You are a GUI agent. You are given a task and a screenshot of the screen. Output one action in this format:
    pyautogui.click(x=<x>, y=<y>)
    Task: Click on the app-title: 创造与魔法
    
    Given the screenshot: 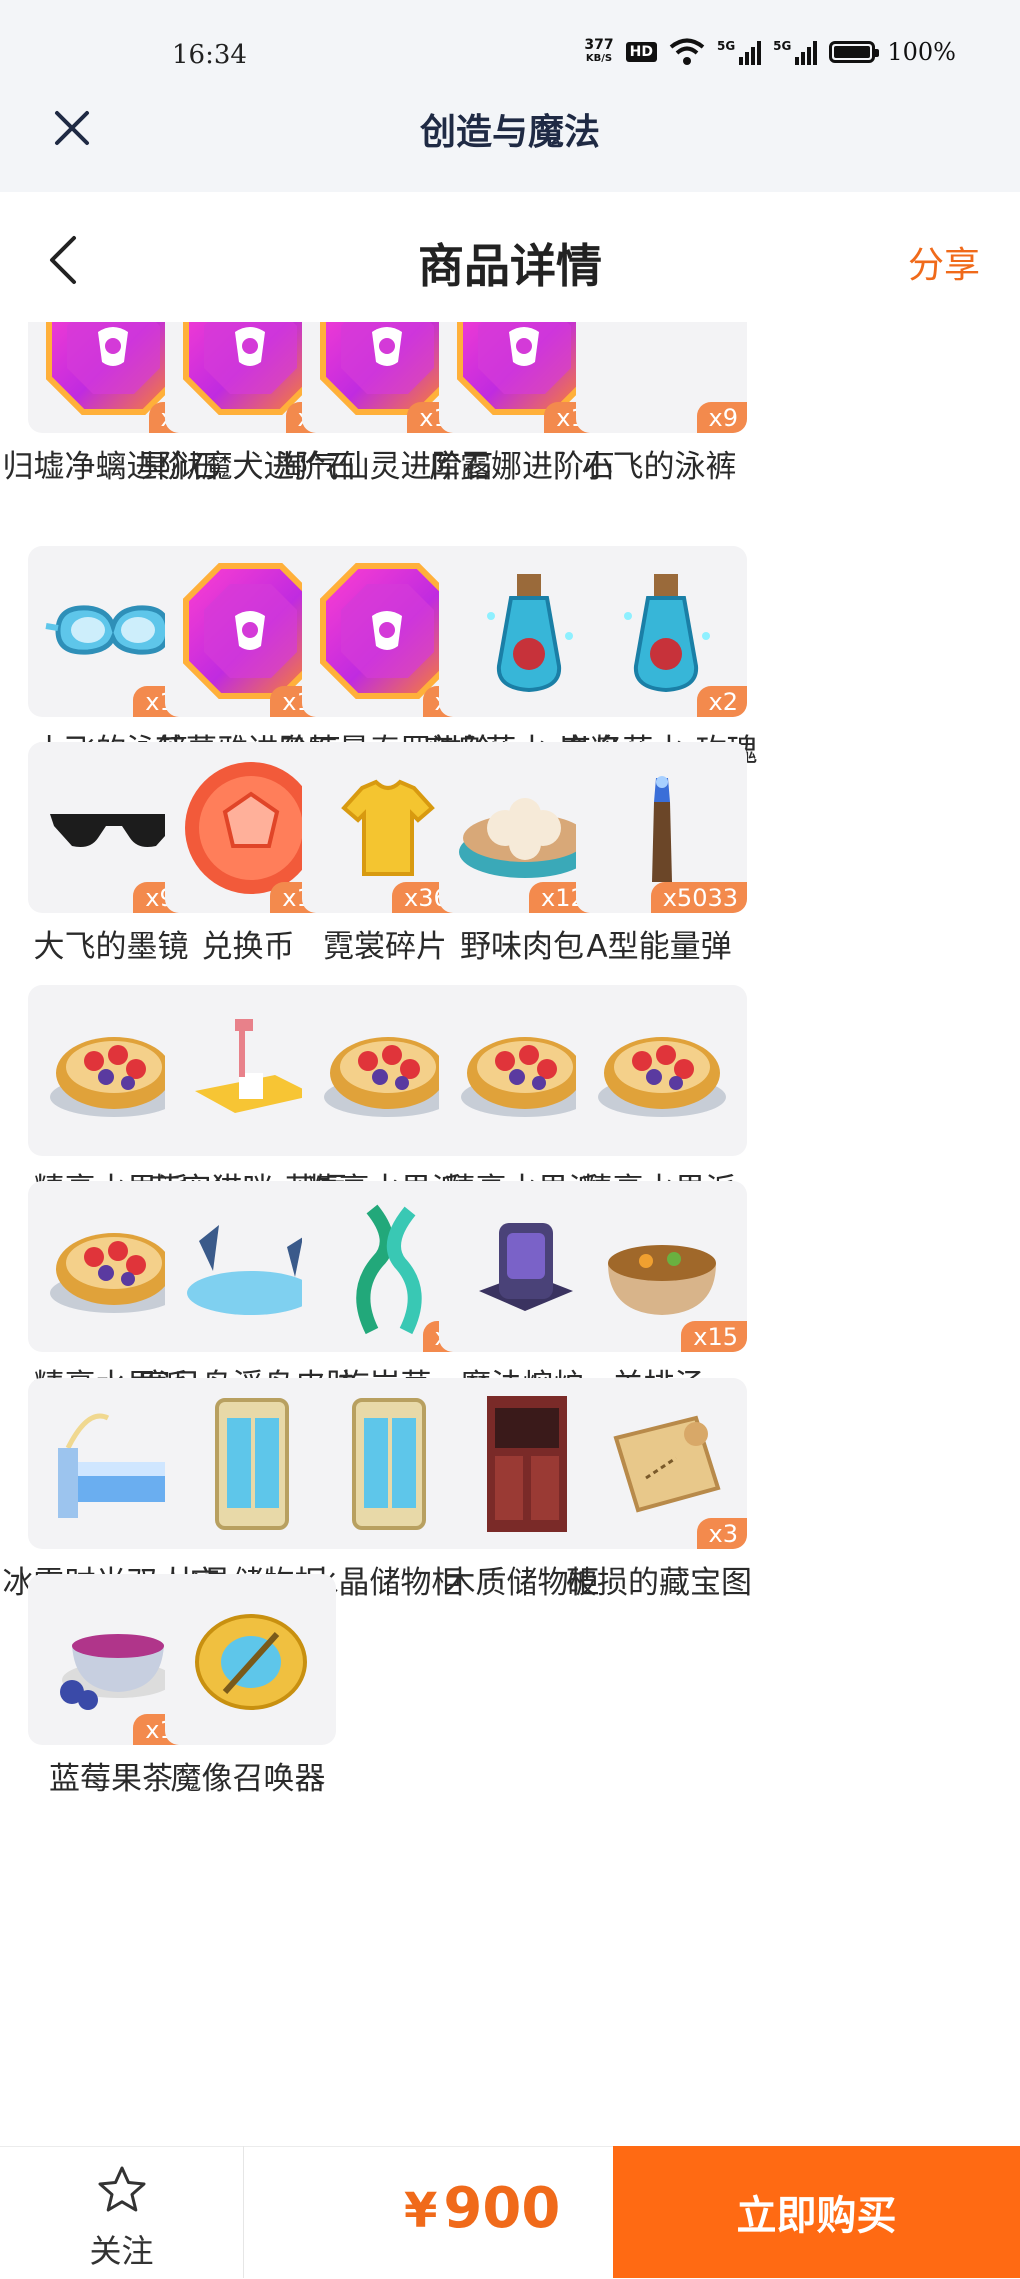 What is the action you would take?
    pyautogui.click(x=509, y=132)
    